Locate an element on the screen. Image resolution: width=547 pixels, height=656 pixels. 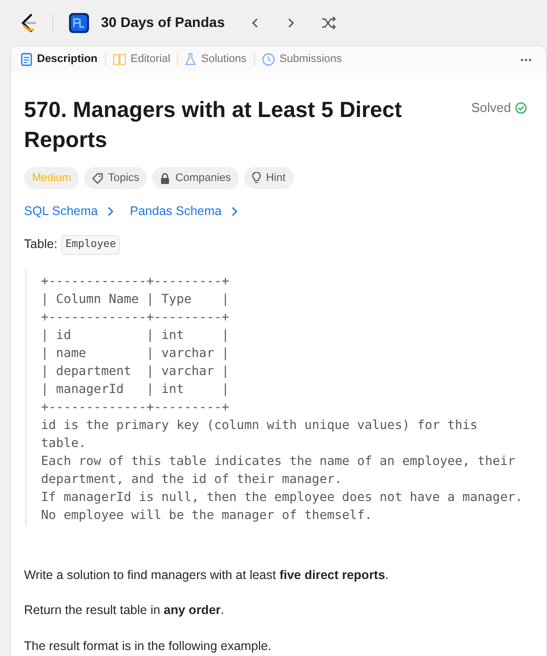
lock-icon is located at coordinates (165, 178).